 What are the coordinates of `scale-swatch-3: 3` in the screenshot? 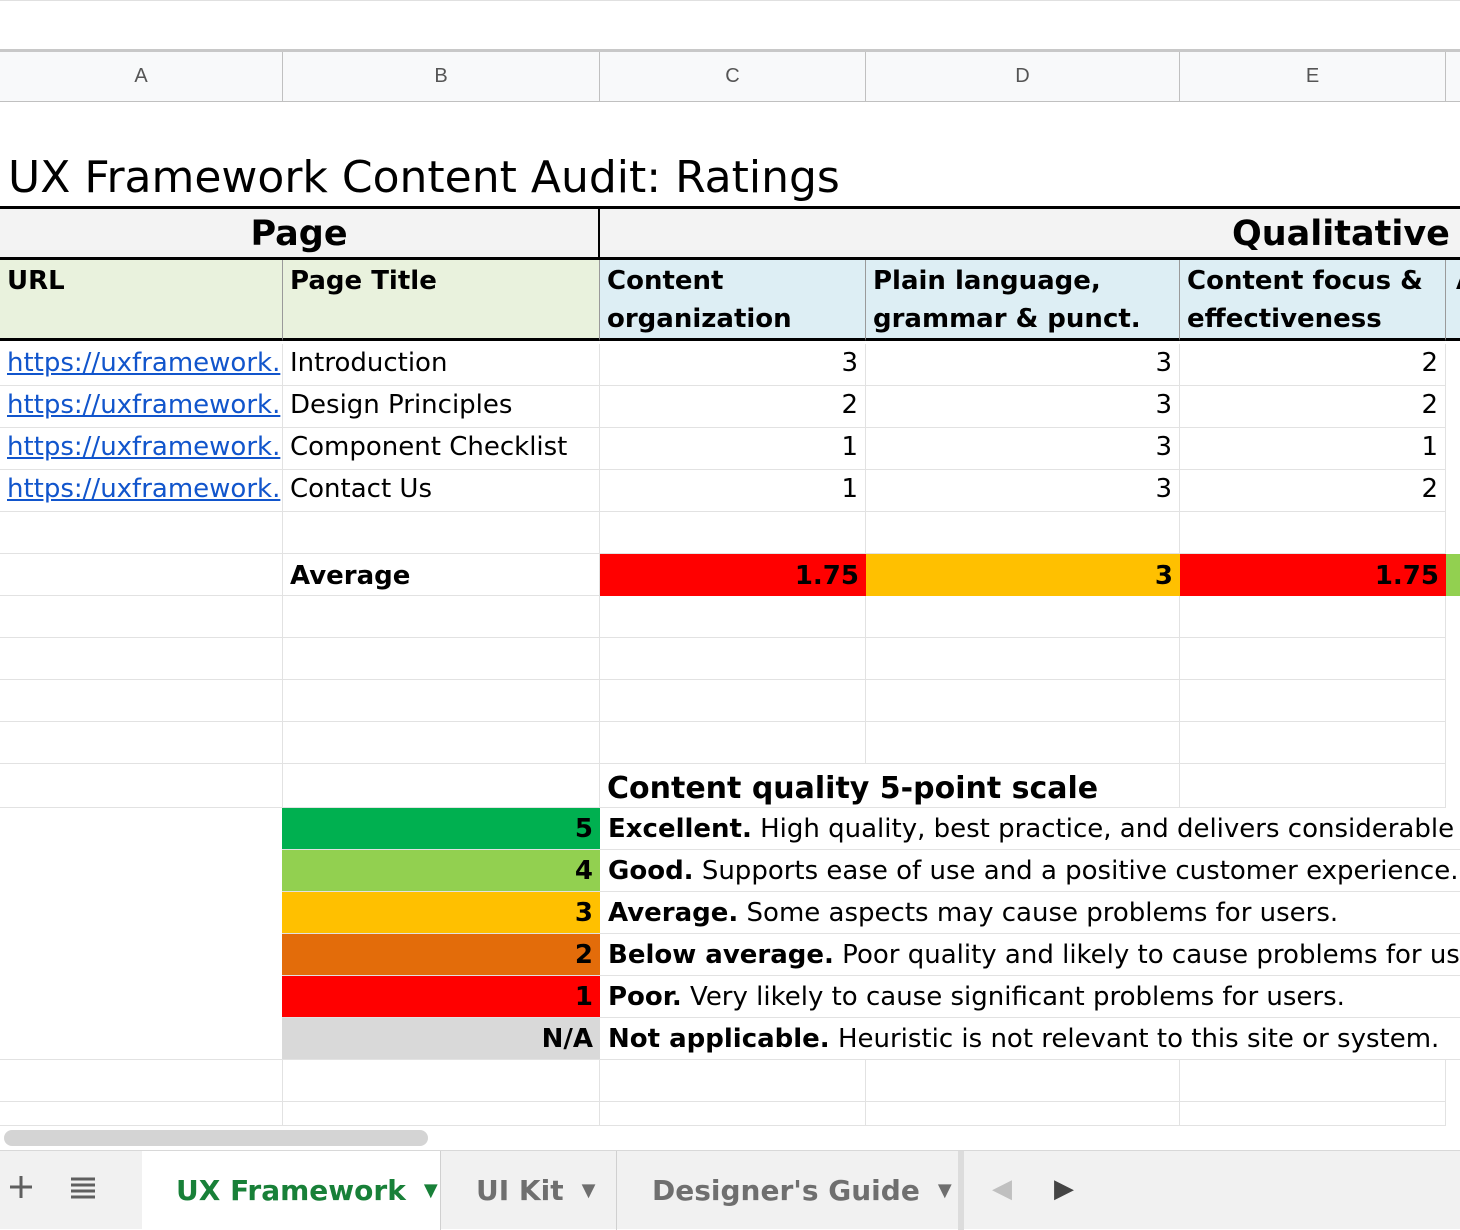 It's located at (441, 913).